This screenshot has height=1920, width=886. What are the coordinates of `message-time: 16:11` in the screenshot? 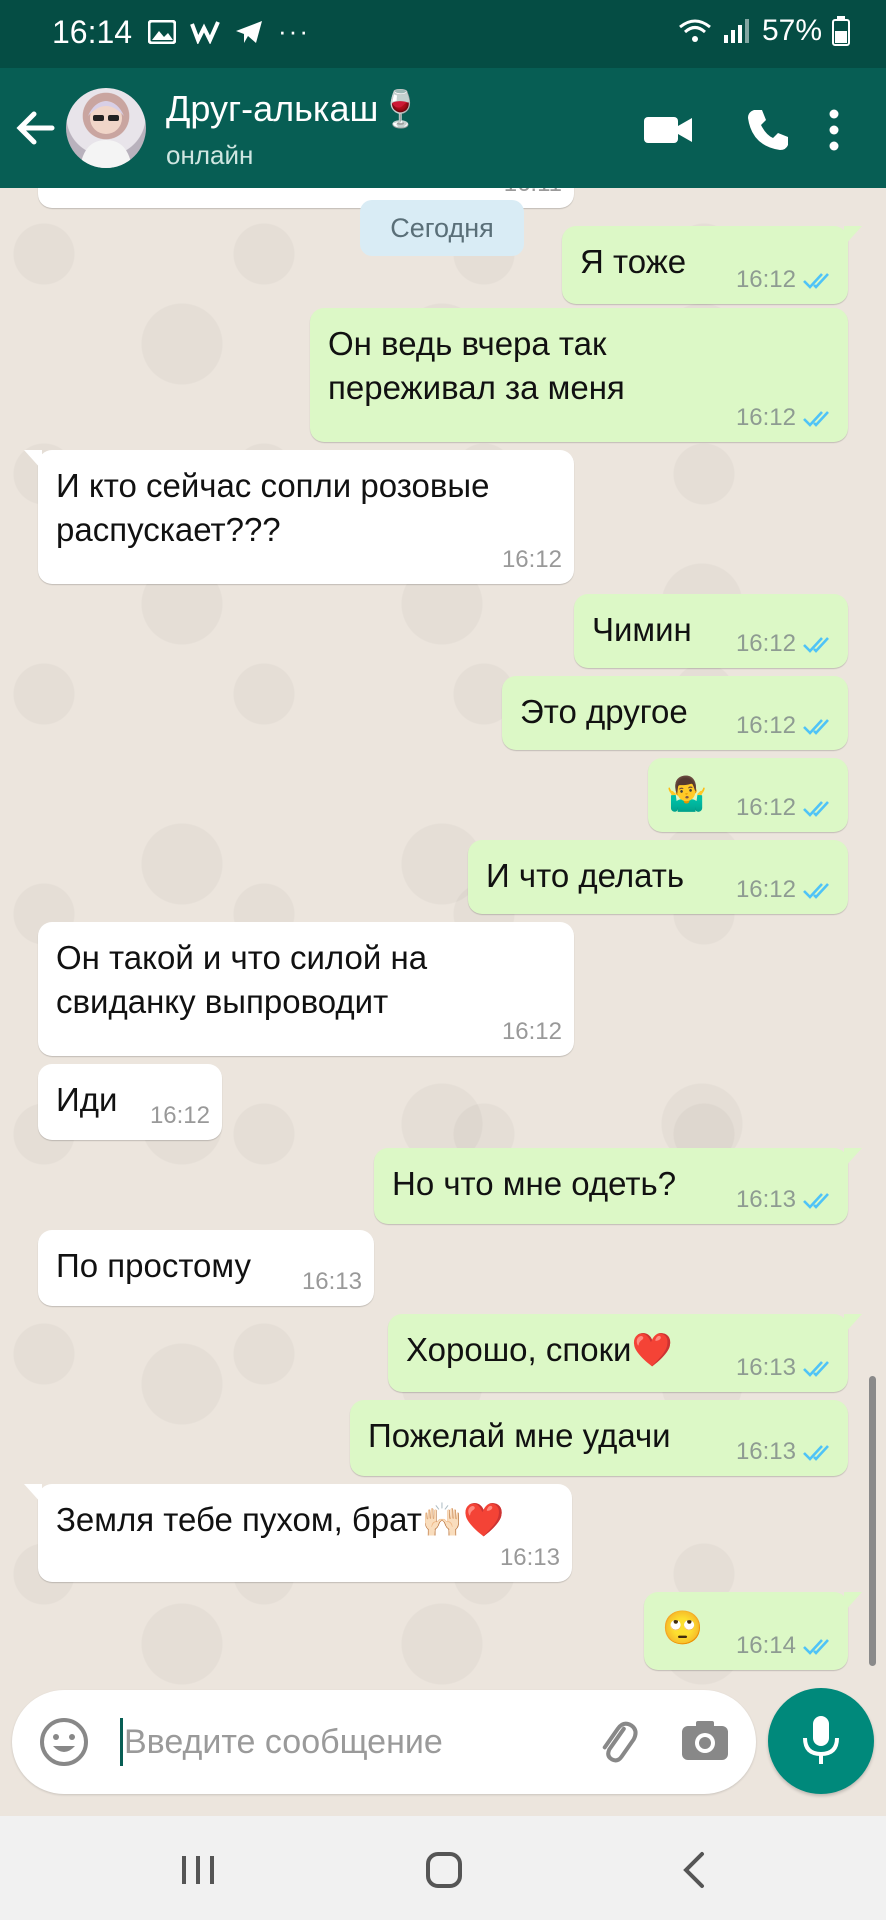 It's located at (533, 193).